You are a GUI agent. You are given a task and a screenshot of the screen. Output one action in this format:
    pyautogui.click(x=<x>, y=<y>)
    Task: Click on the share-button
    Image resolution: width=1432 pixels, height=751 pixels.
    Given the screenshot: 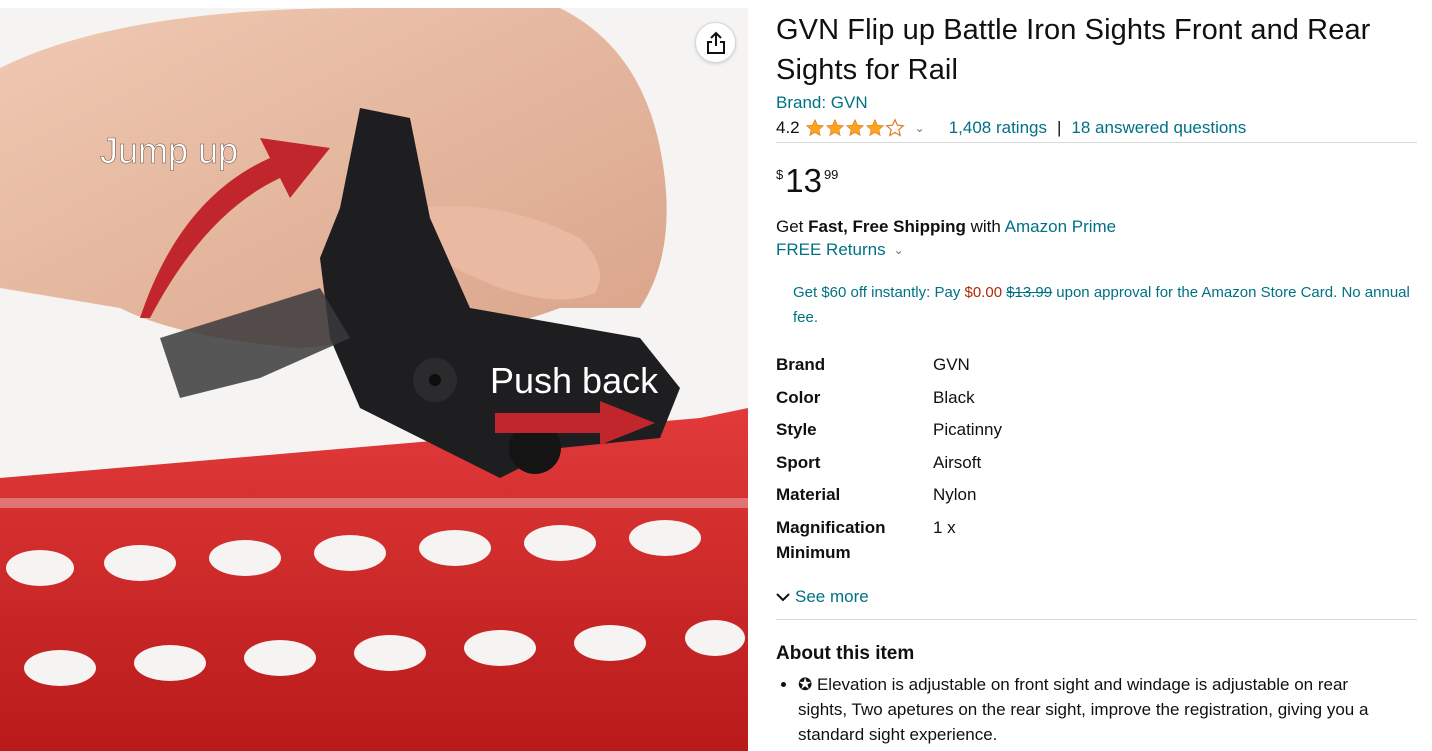 What is the action you would take?
    pyautogui.click(x=715, y=42)
    